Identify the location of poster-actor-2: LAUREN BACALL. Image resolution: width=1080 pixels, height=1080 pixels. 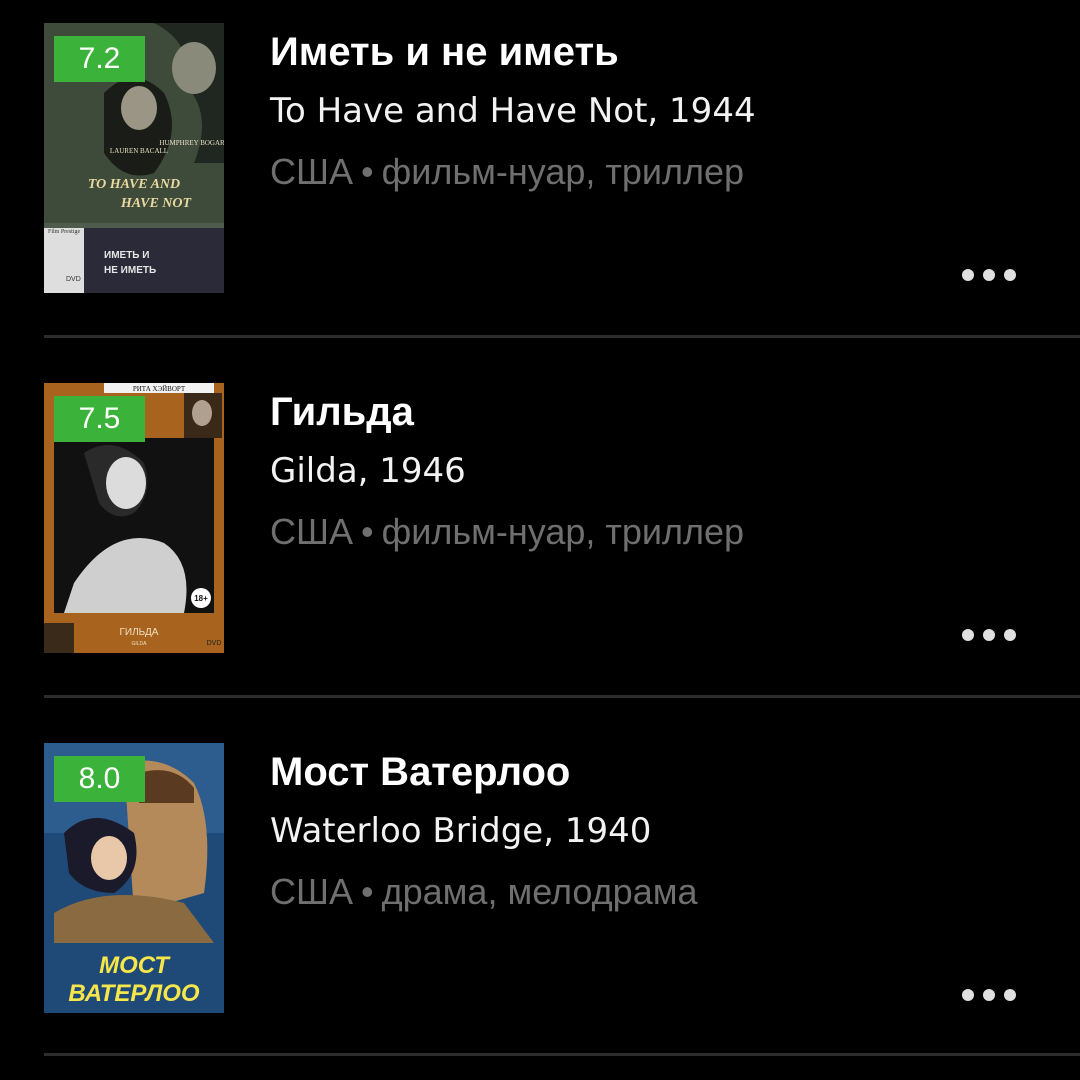
(139, 151).